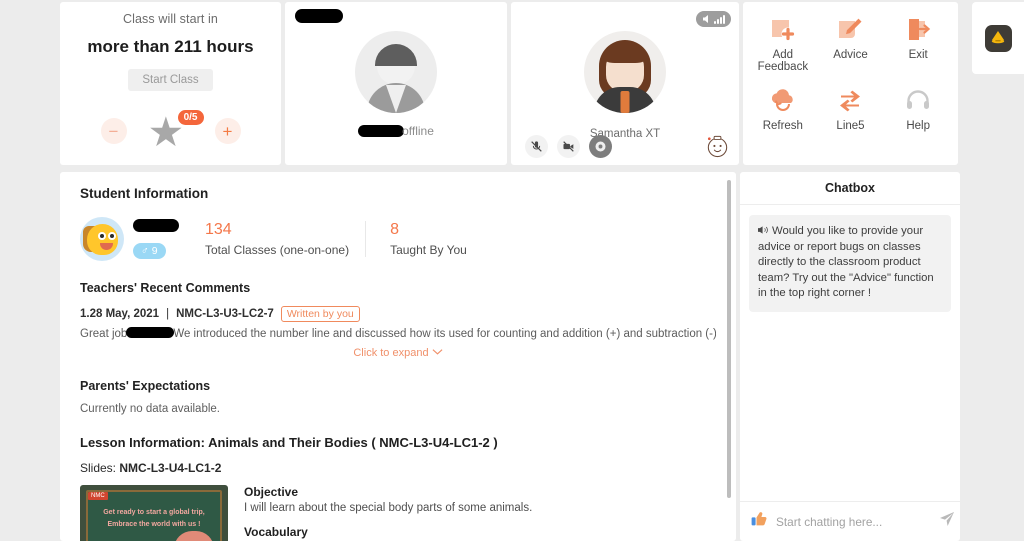 Image resolution: width=1024 pixels, height=541 pixels. I want to click on vocabulary-title: Vocabulary, so click(276, 532).